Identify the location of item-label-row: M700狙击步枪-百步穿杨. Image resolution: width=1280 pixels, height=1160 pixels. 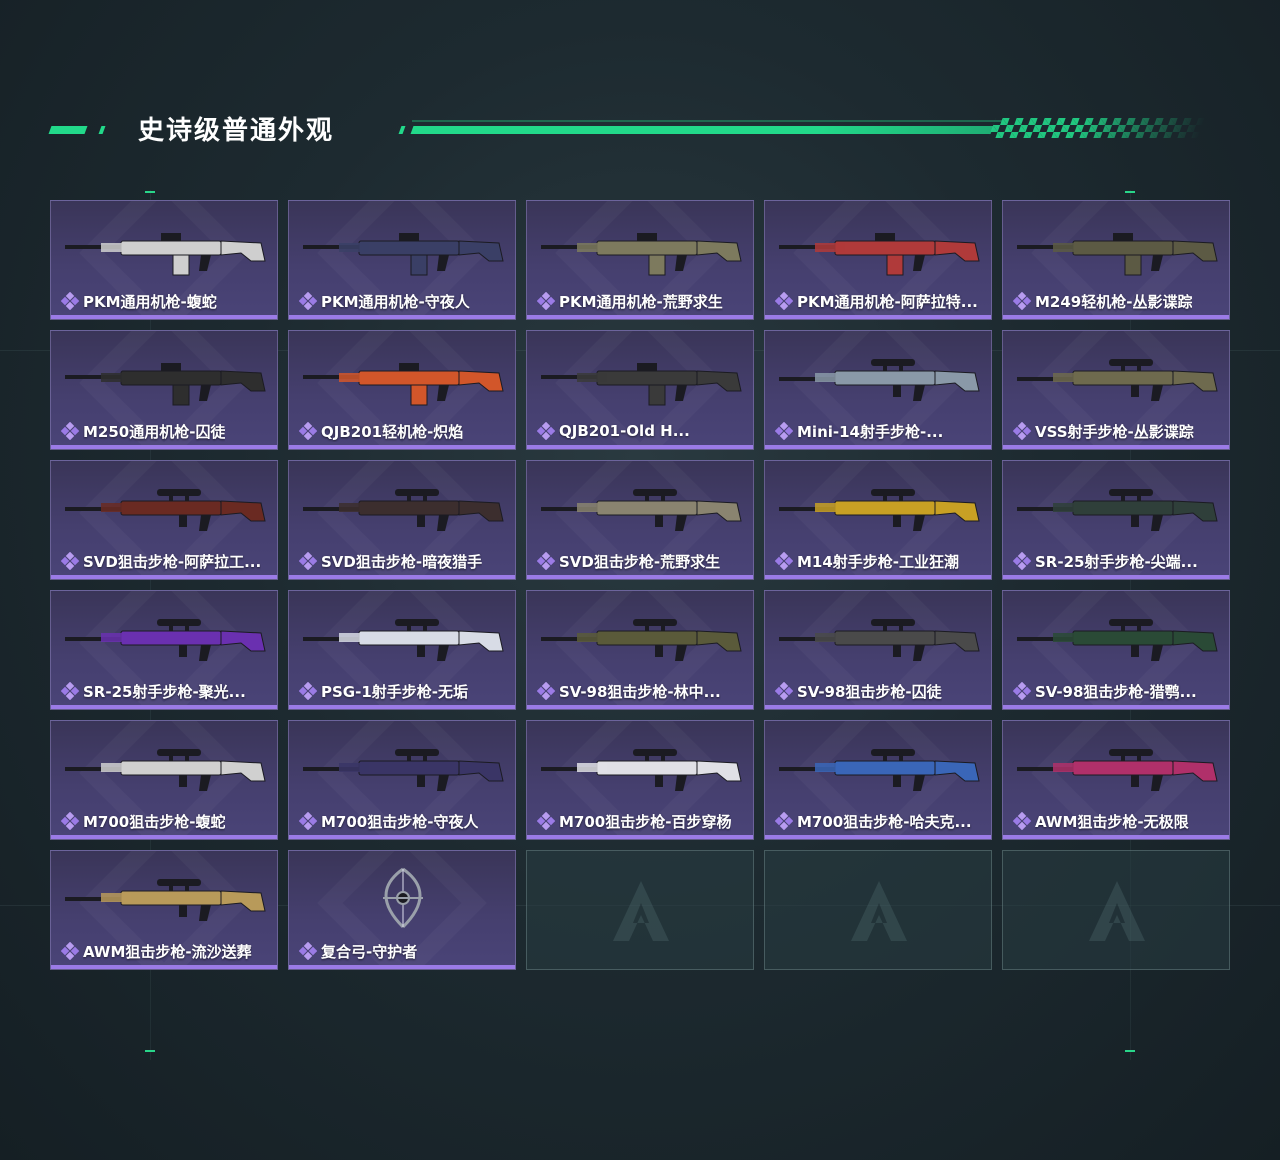
(642, 821).